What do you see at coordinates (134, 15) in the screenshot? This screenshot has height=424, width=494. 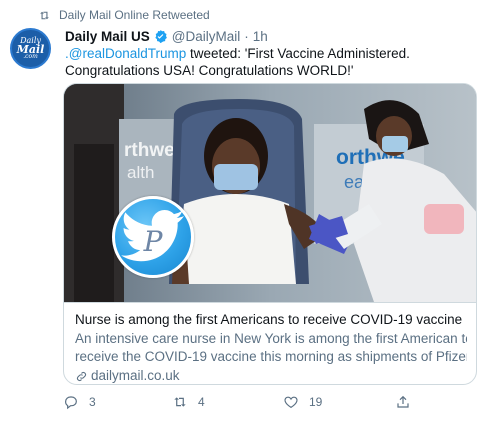 I see `retweet-banner-text: Daily Mail Online Retweeted` at bounding box center [134, 15].